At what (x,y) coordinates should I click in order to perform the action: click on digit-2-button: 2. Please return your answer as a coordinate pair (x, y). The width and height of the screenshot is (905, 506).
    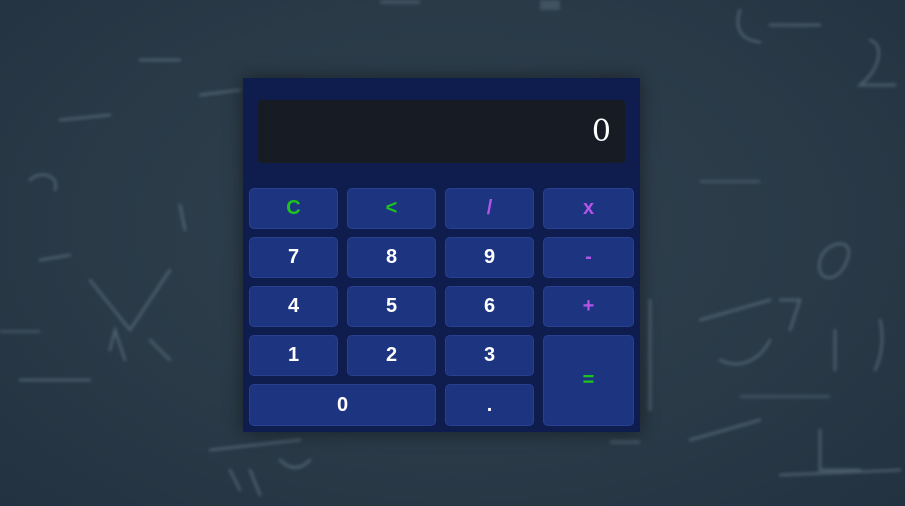
    Looking at the image, I should click on (391, 355).